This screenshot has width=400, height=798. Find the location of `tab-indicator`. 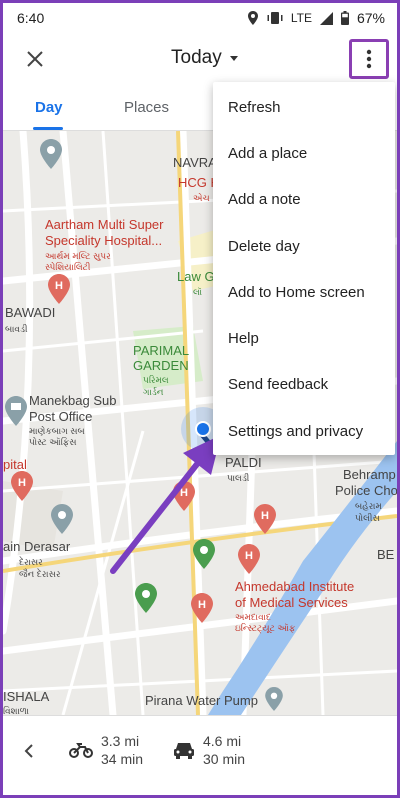

tab-indicator is located at coordinates (48, 128).